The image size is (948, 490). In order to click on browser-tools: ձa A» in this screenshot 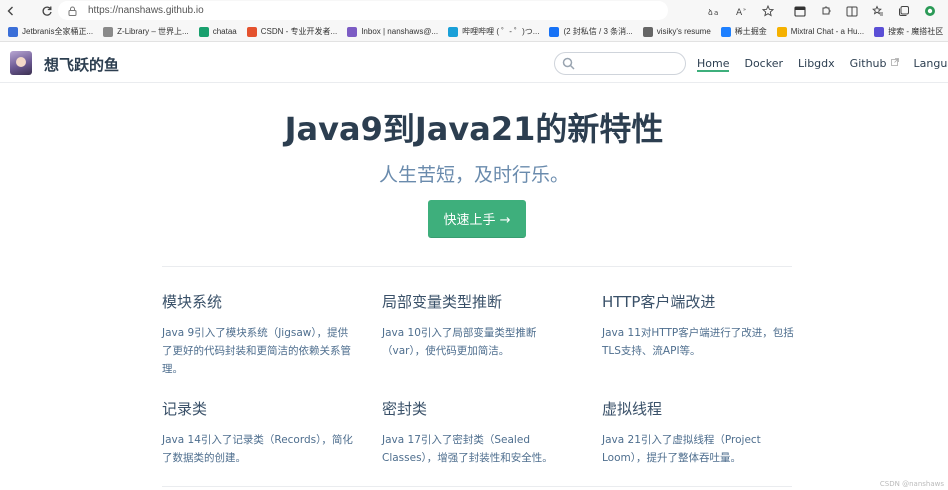, I will do `click(822, 11)`.